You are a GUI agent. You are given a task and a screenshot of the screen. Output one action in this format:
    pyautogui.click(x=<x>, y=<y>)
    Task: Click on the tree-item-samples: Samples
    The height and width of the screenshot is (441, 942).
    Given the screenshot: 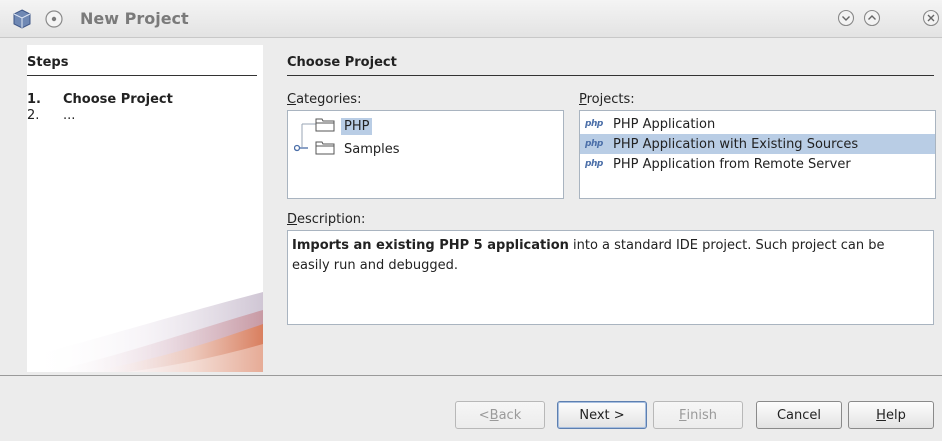 What is the action you would take?
    pyautogui.click(x=359, y=149)
    